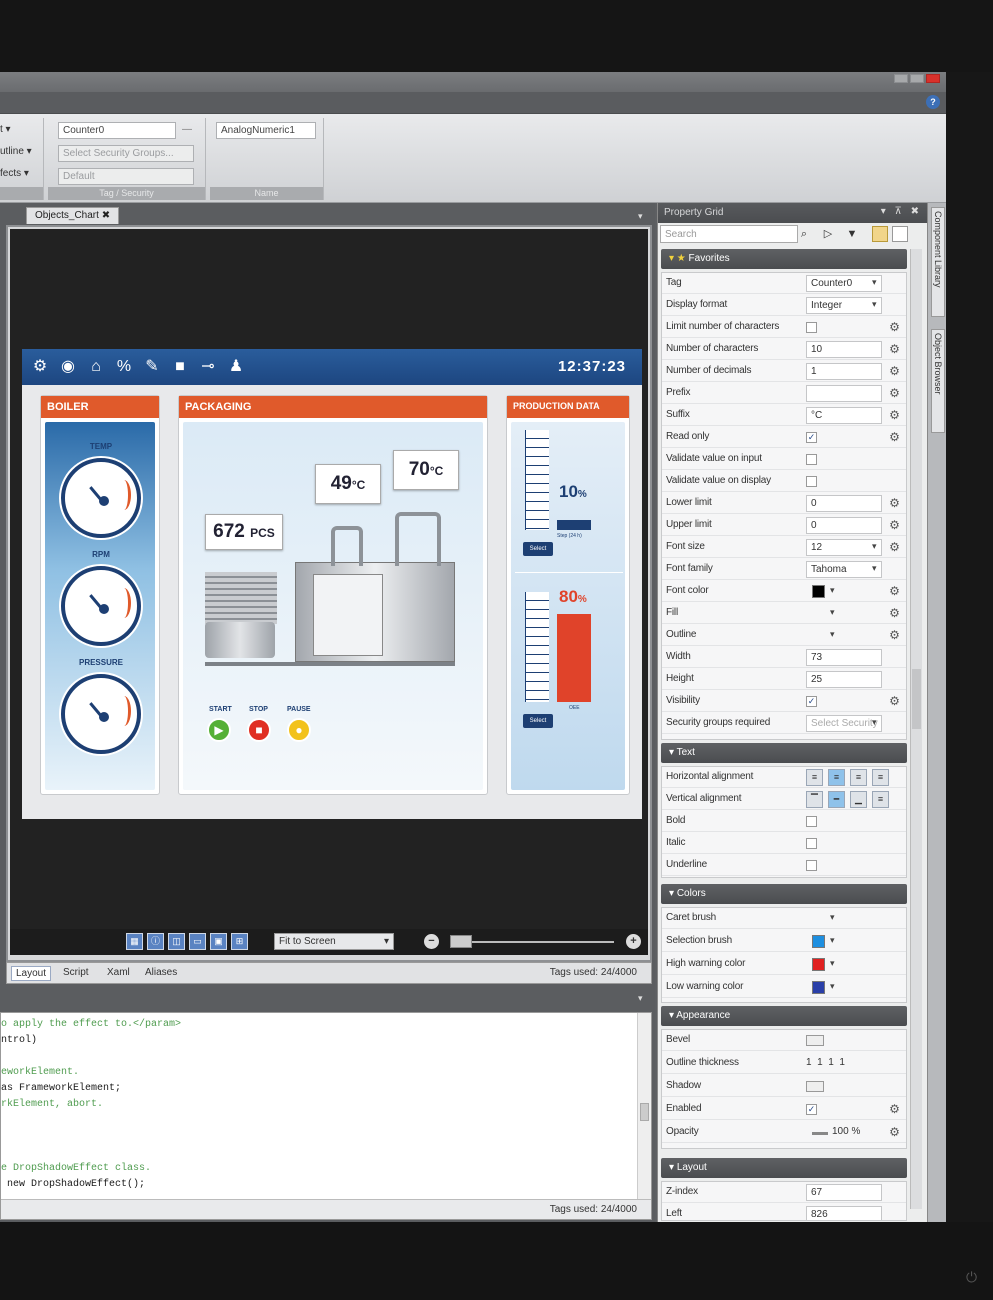  Describe the element at coordinates (784, 1168) in the screenshot. I see `layout-section-header: ▾ Layout` at that location.